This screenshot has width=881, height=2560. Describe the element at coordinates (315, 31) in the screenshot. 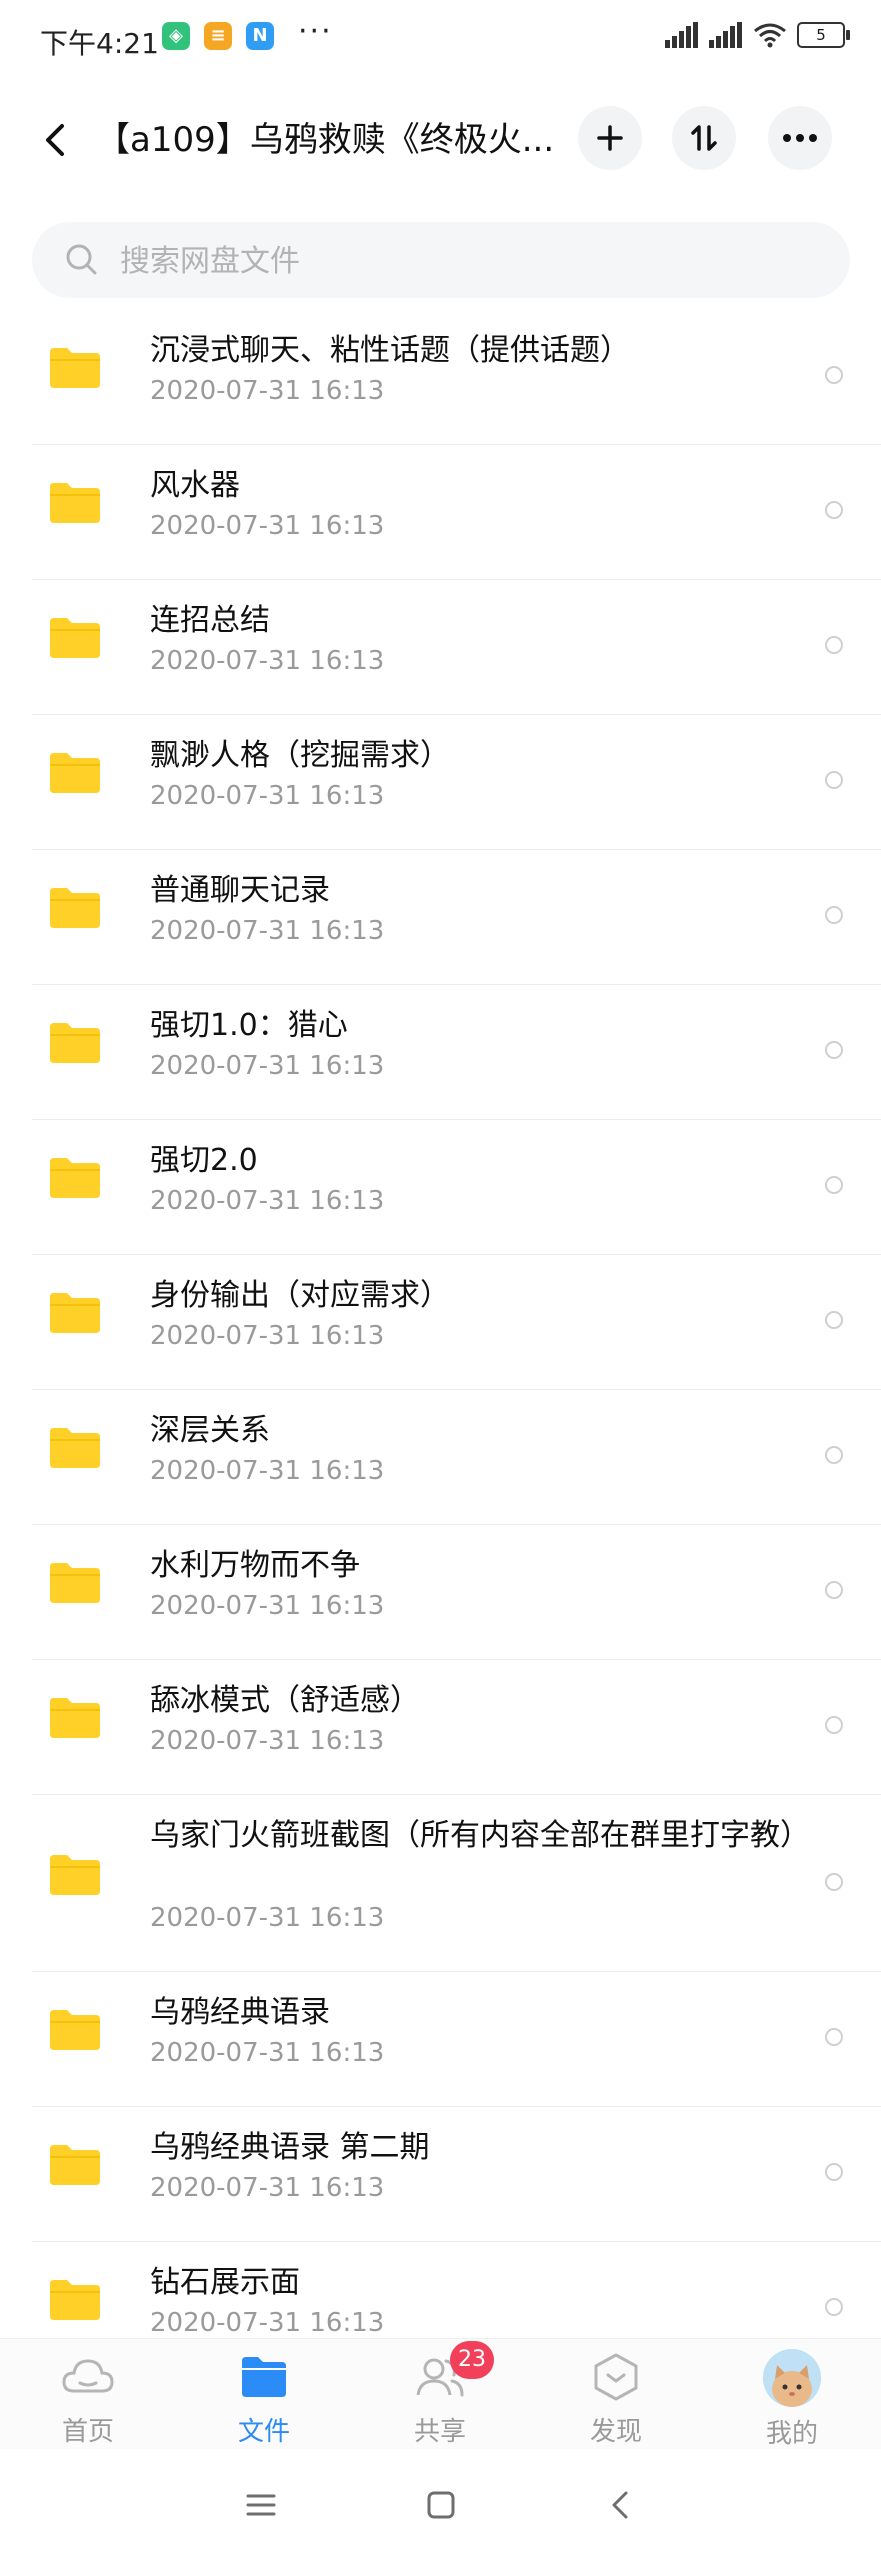

I see `more-notifications-icon: ···` at that location.